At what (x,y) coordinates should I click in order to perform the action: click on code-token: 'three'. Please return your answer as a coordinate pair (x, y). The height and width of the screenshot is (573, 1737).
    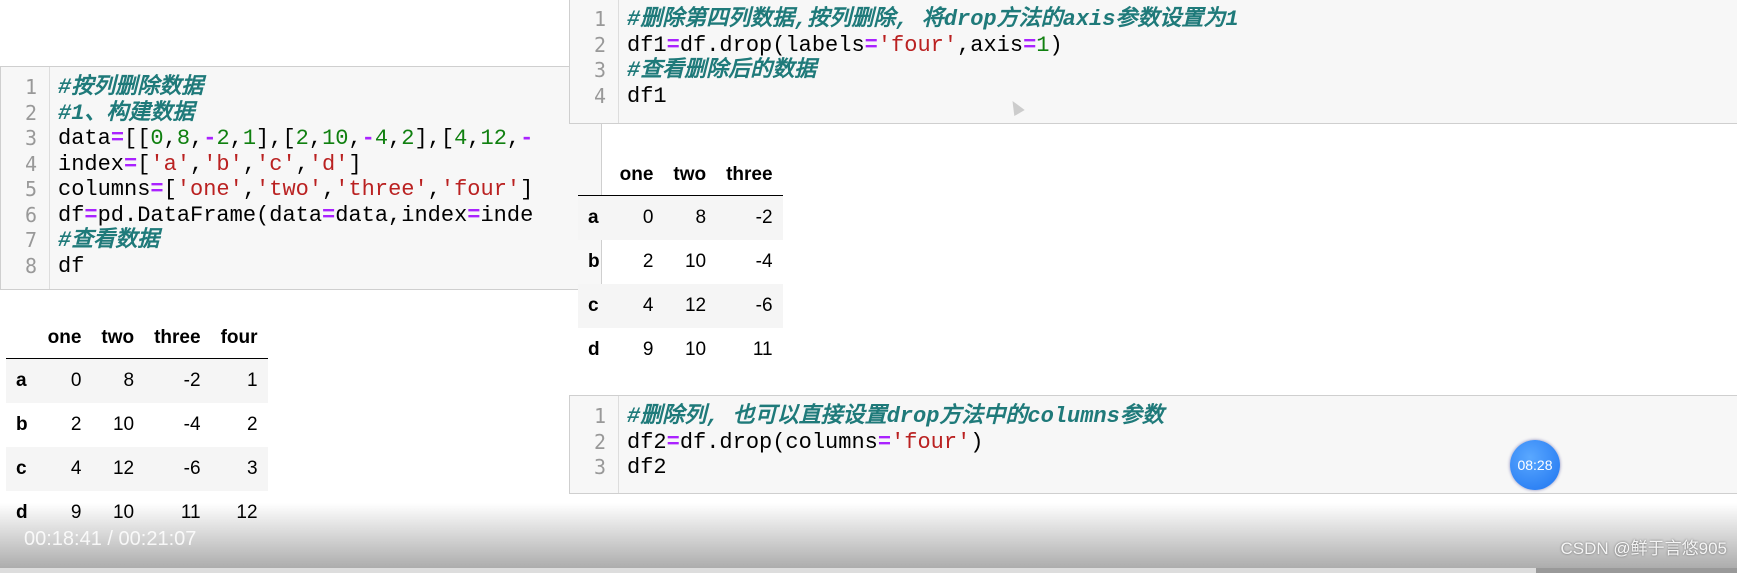
    Looking at the image, I should click on (381, 189).